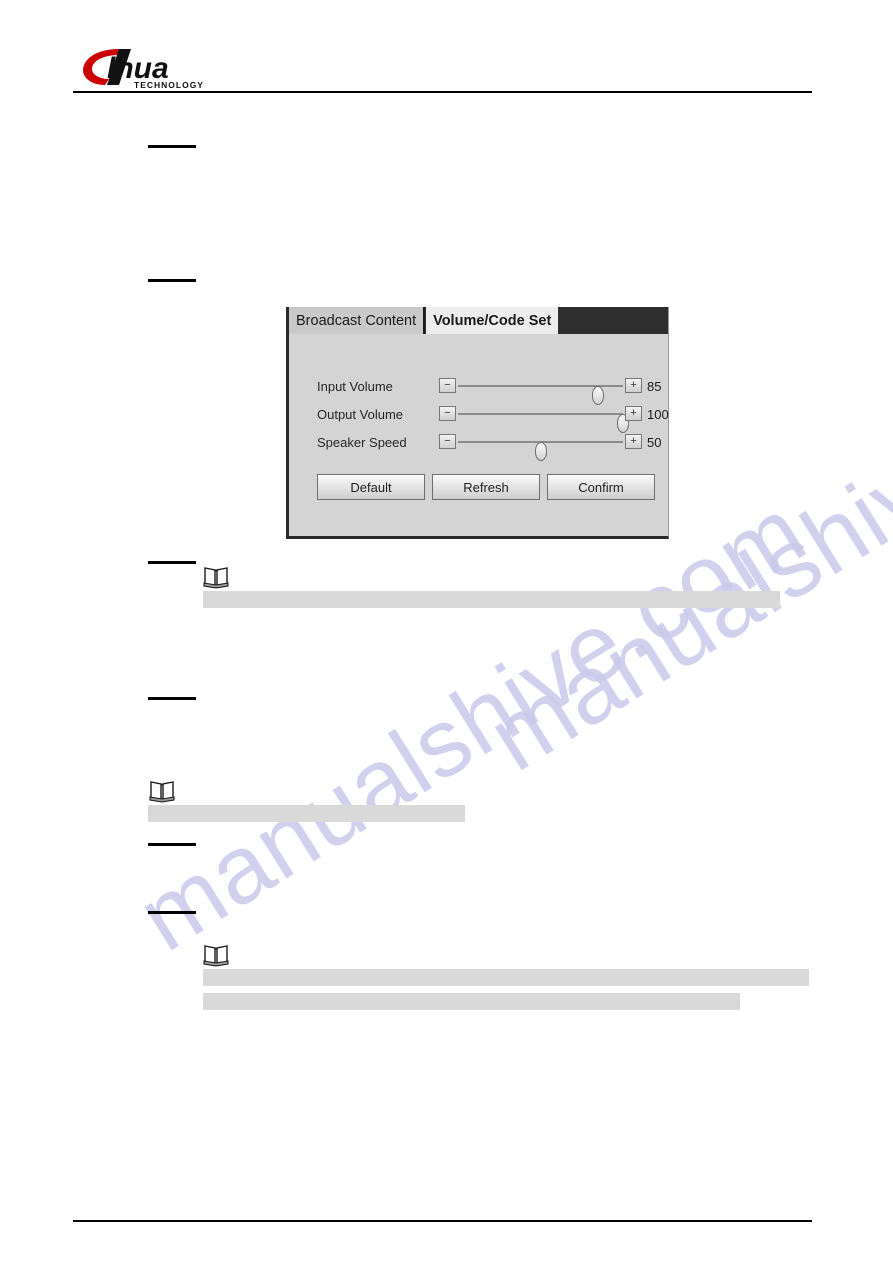 Image resolution: width=893 pixels, height=1263 pixels. I want to click on dialog-tabbar: Broadcast Content Volume/Code Set, so click(478, 320).